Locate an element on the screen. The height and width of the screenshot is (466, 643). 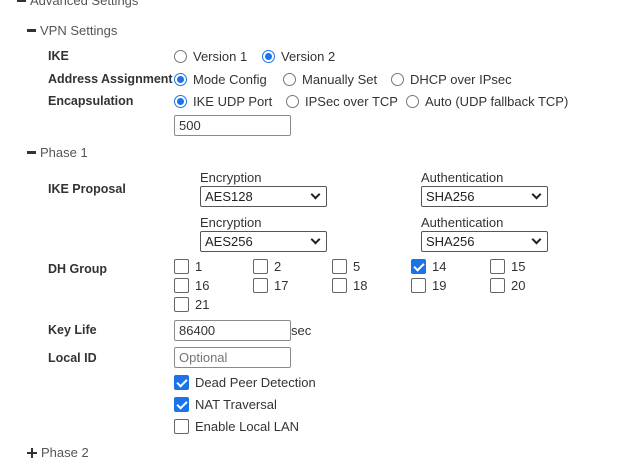
phase1-toggle: Phase 1 is located at coordinates (57, 152).